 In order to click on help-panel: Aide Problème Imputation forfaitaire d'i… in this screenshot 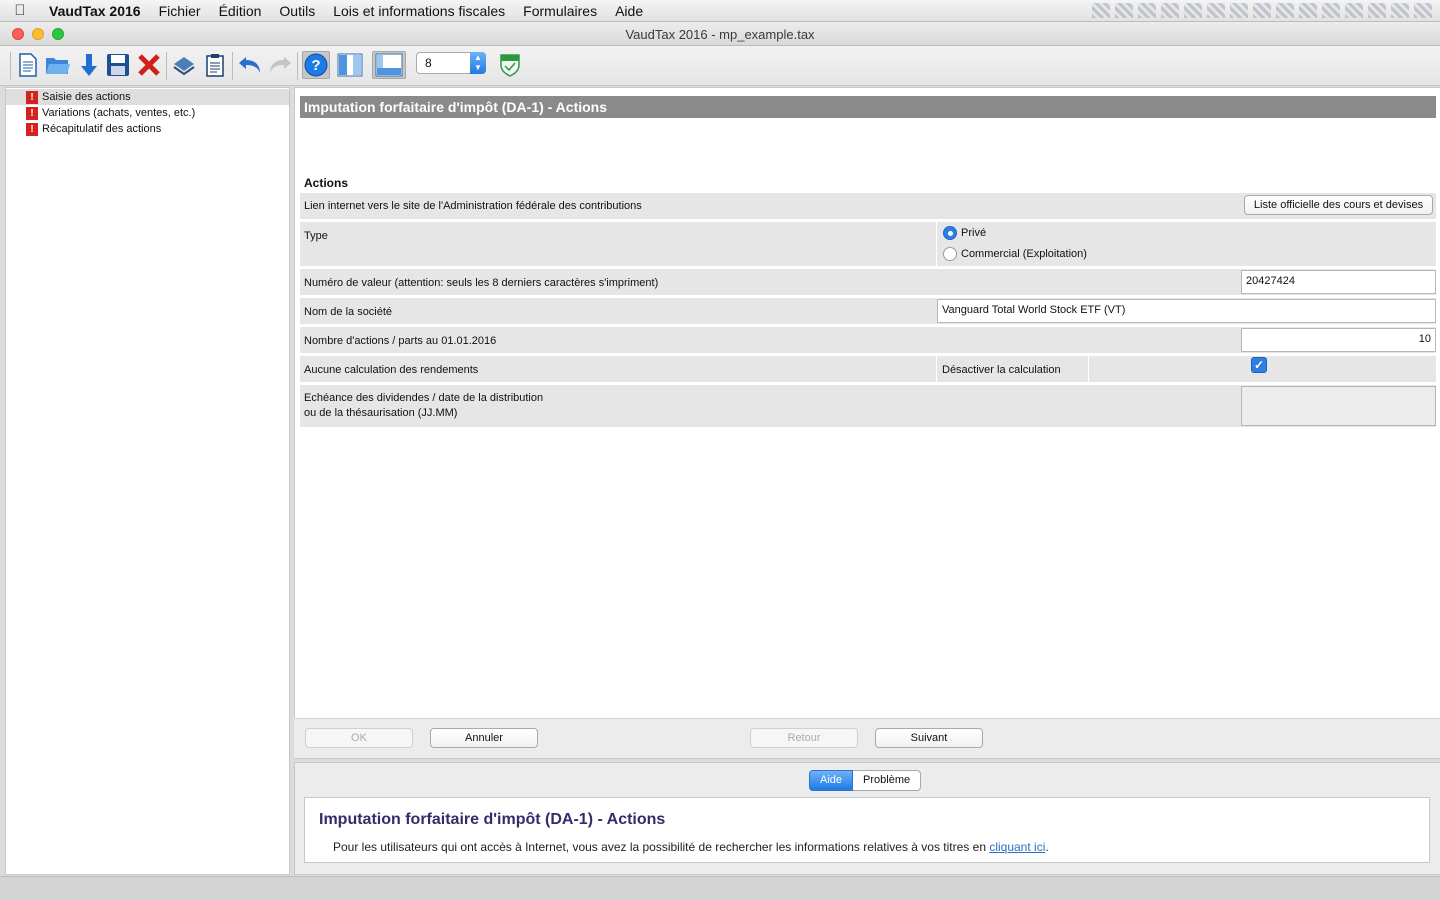, I will do `click(867, 818)`.